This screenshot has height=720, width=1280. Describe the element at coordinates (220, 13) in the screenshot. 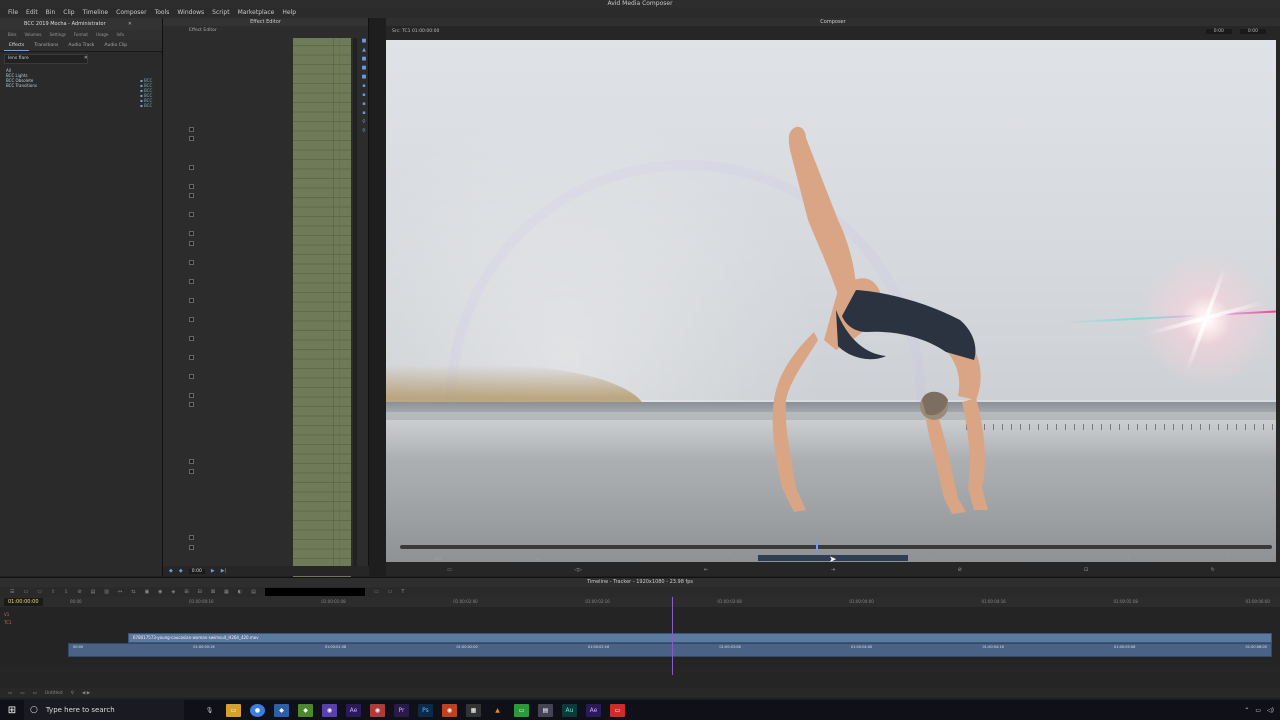

I see `menu-script: Script` at that location.